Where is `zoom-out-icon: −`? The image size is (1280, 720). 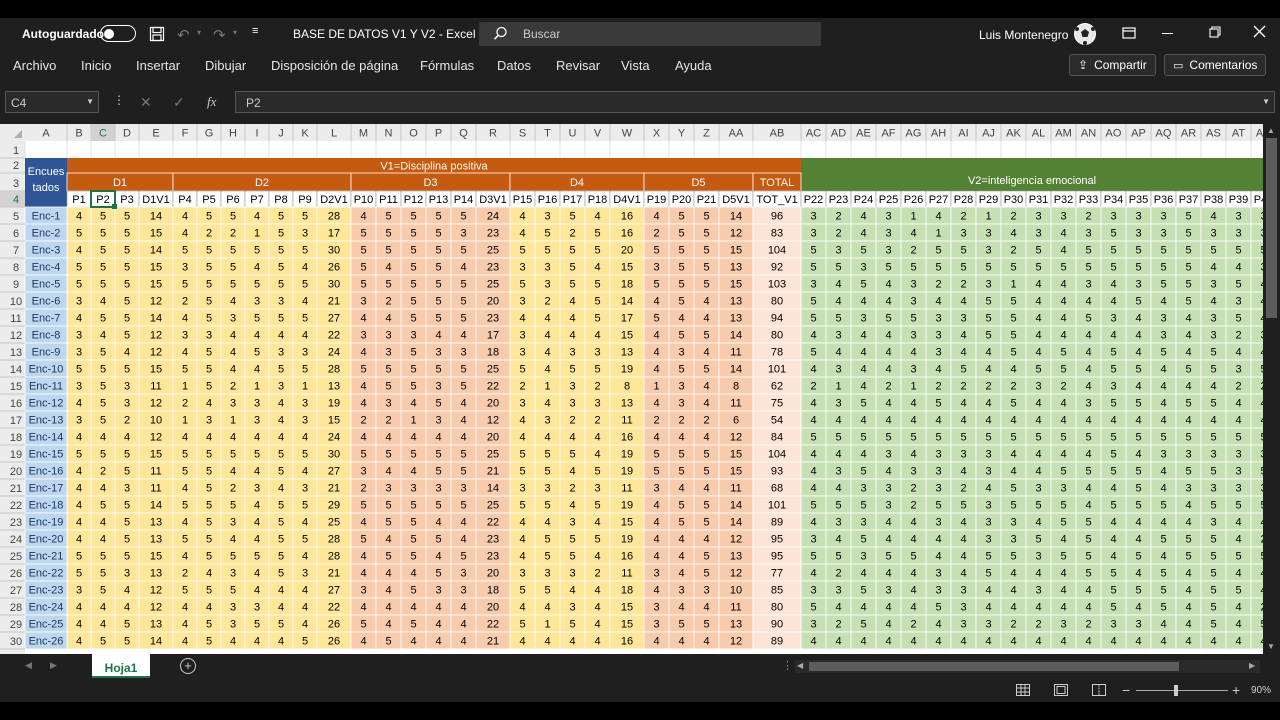 zoom-out-icon: − is located at coordinates (1126, 690).